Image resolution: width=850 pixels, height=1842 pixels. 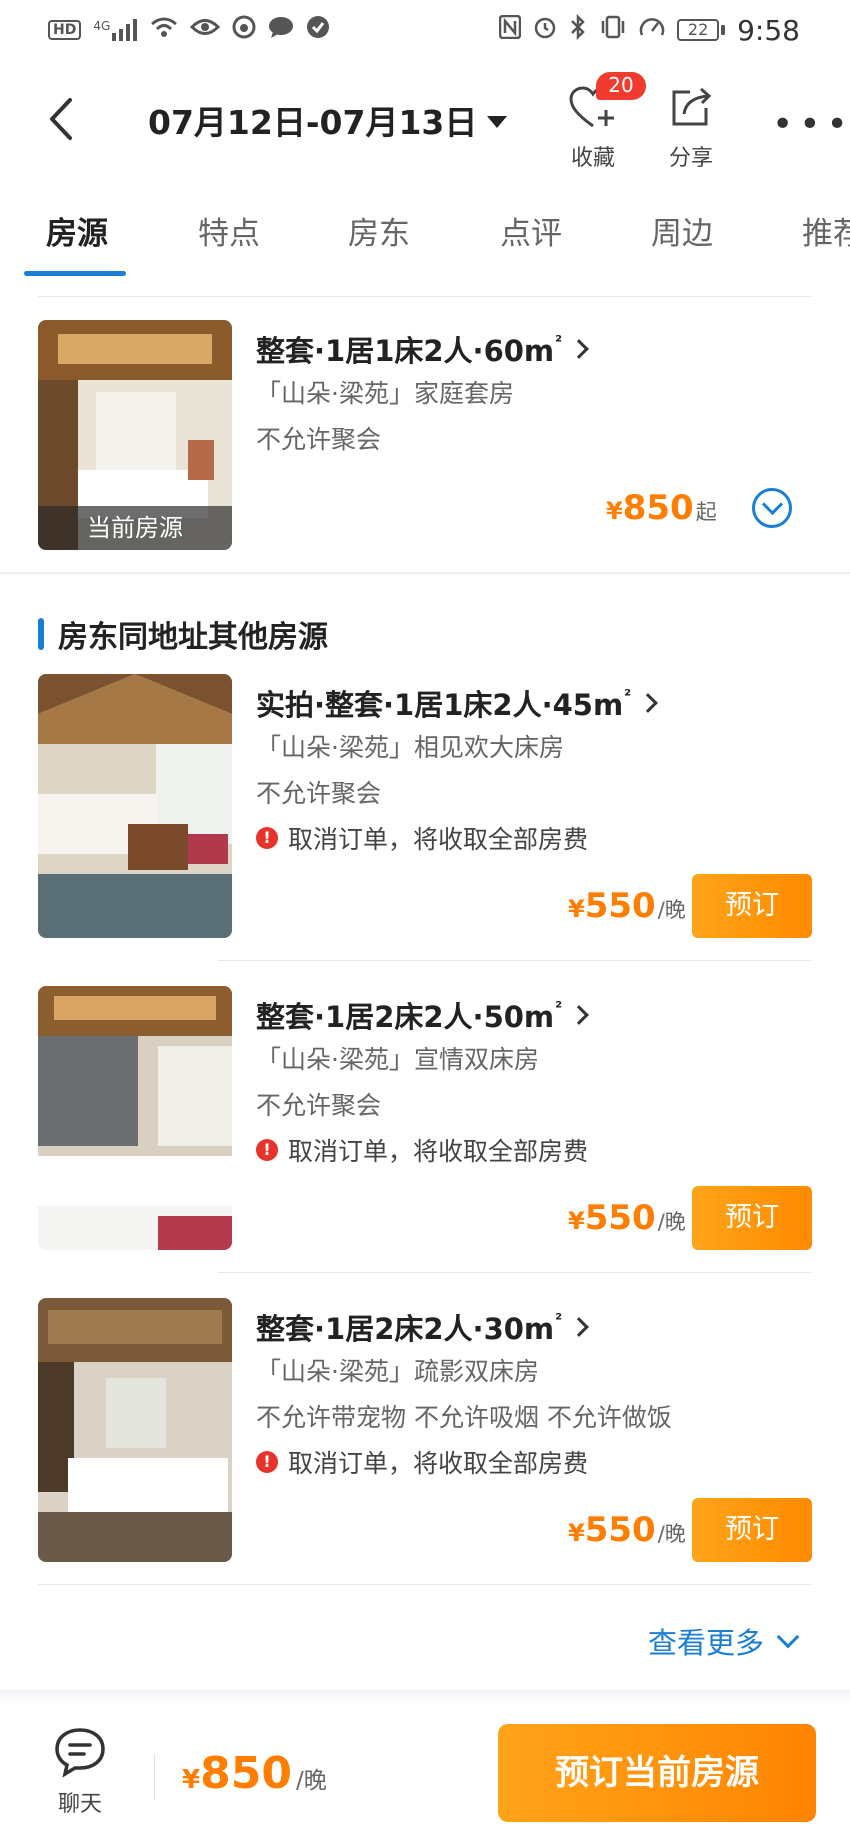 I want to click on favorite-count-badge: 20, so click(x=621, y=86).